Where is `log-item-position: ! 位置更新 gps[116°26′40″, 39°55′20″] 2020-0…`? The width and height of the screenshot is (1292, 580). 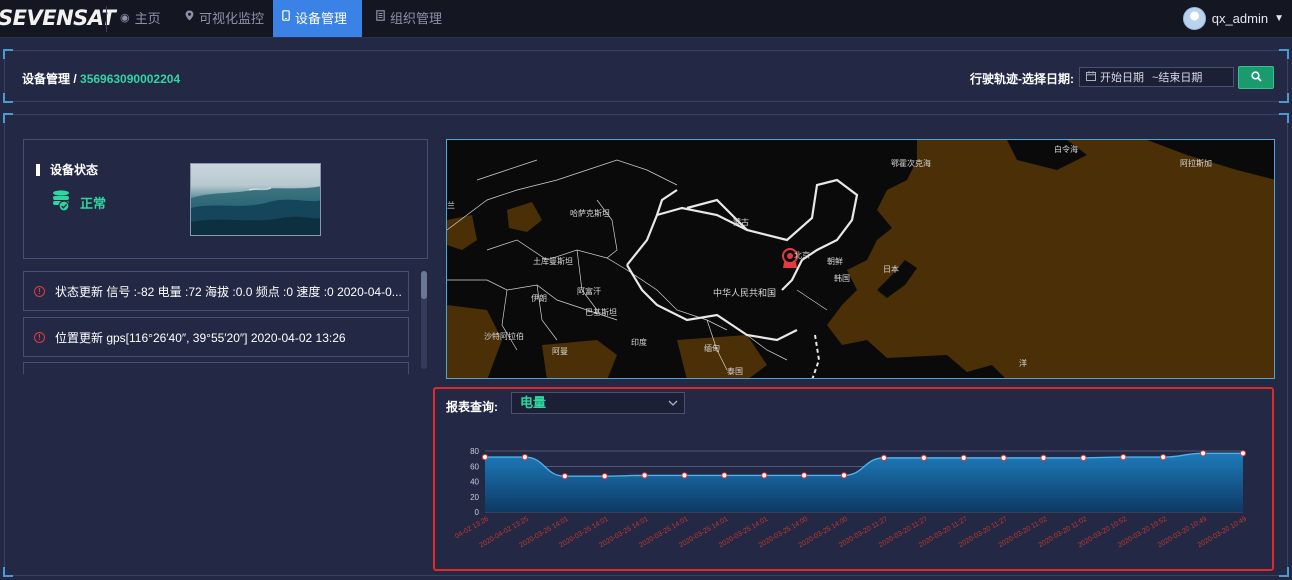 log-item-position: ! 位置更新 gps[116°26′40″, 39°55′20″] 2020-0… is located at coordinates (216, 337).